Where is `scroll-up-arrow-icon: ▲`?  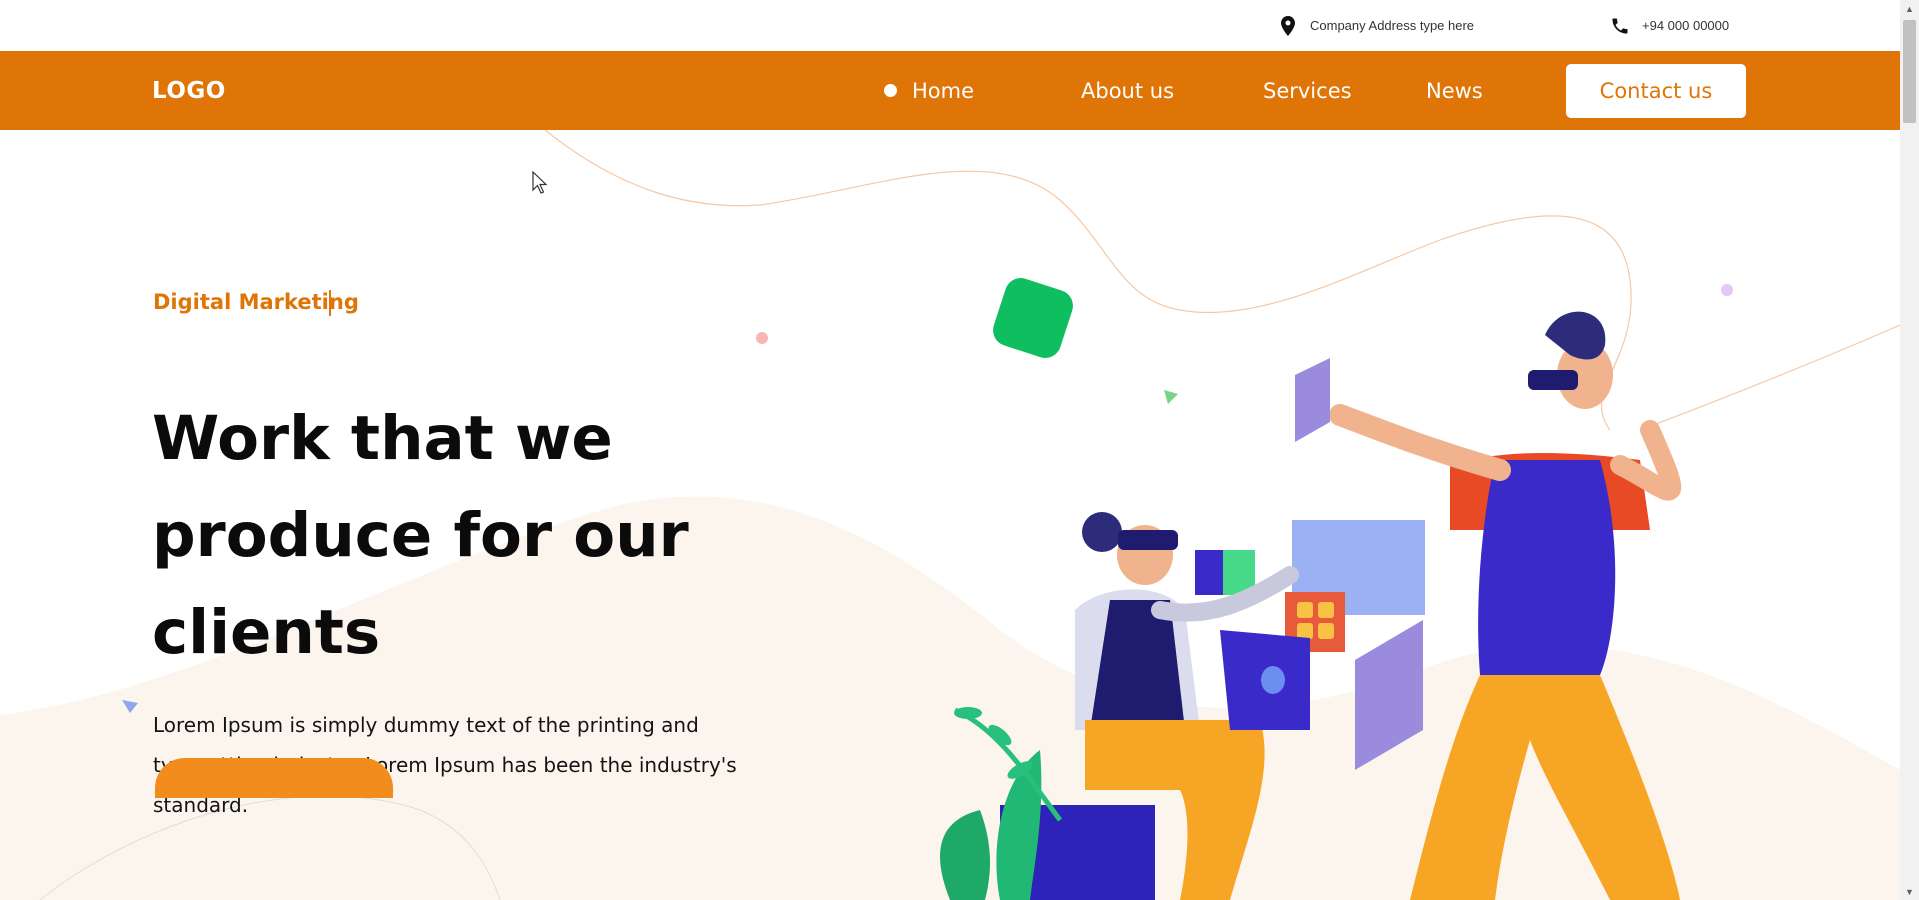 scroll-up-arrow-icon: ▲ is located at coordinates (1909, 8).